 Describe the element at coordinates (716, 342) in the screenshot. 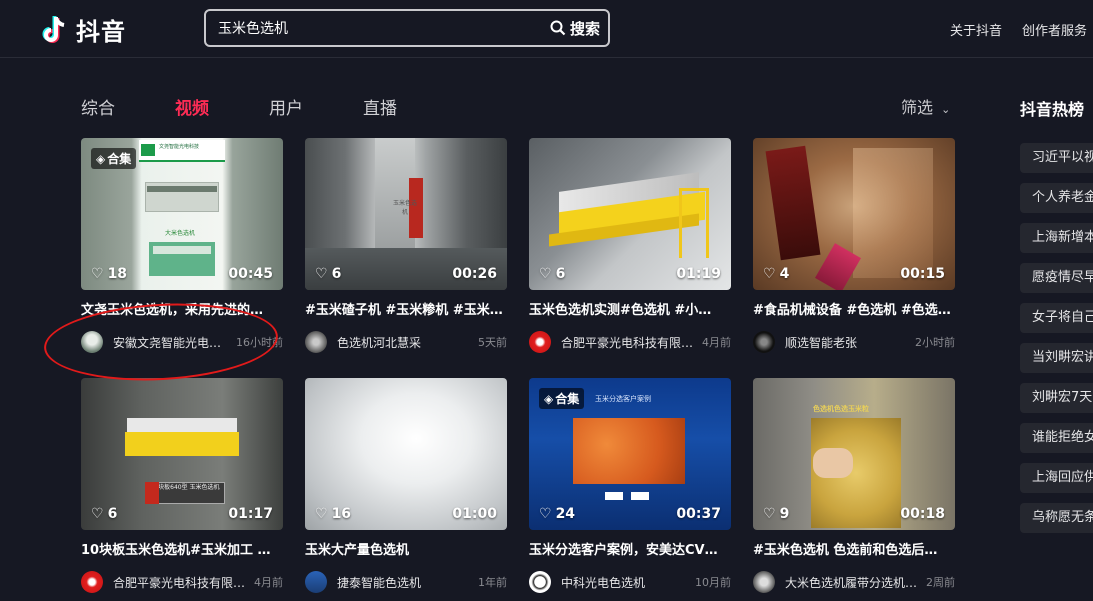

I see `post-time: 4月前` at that location.